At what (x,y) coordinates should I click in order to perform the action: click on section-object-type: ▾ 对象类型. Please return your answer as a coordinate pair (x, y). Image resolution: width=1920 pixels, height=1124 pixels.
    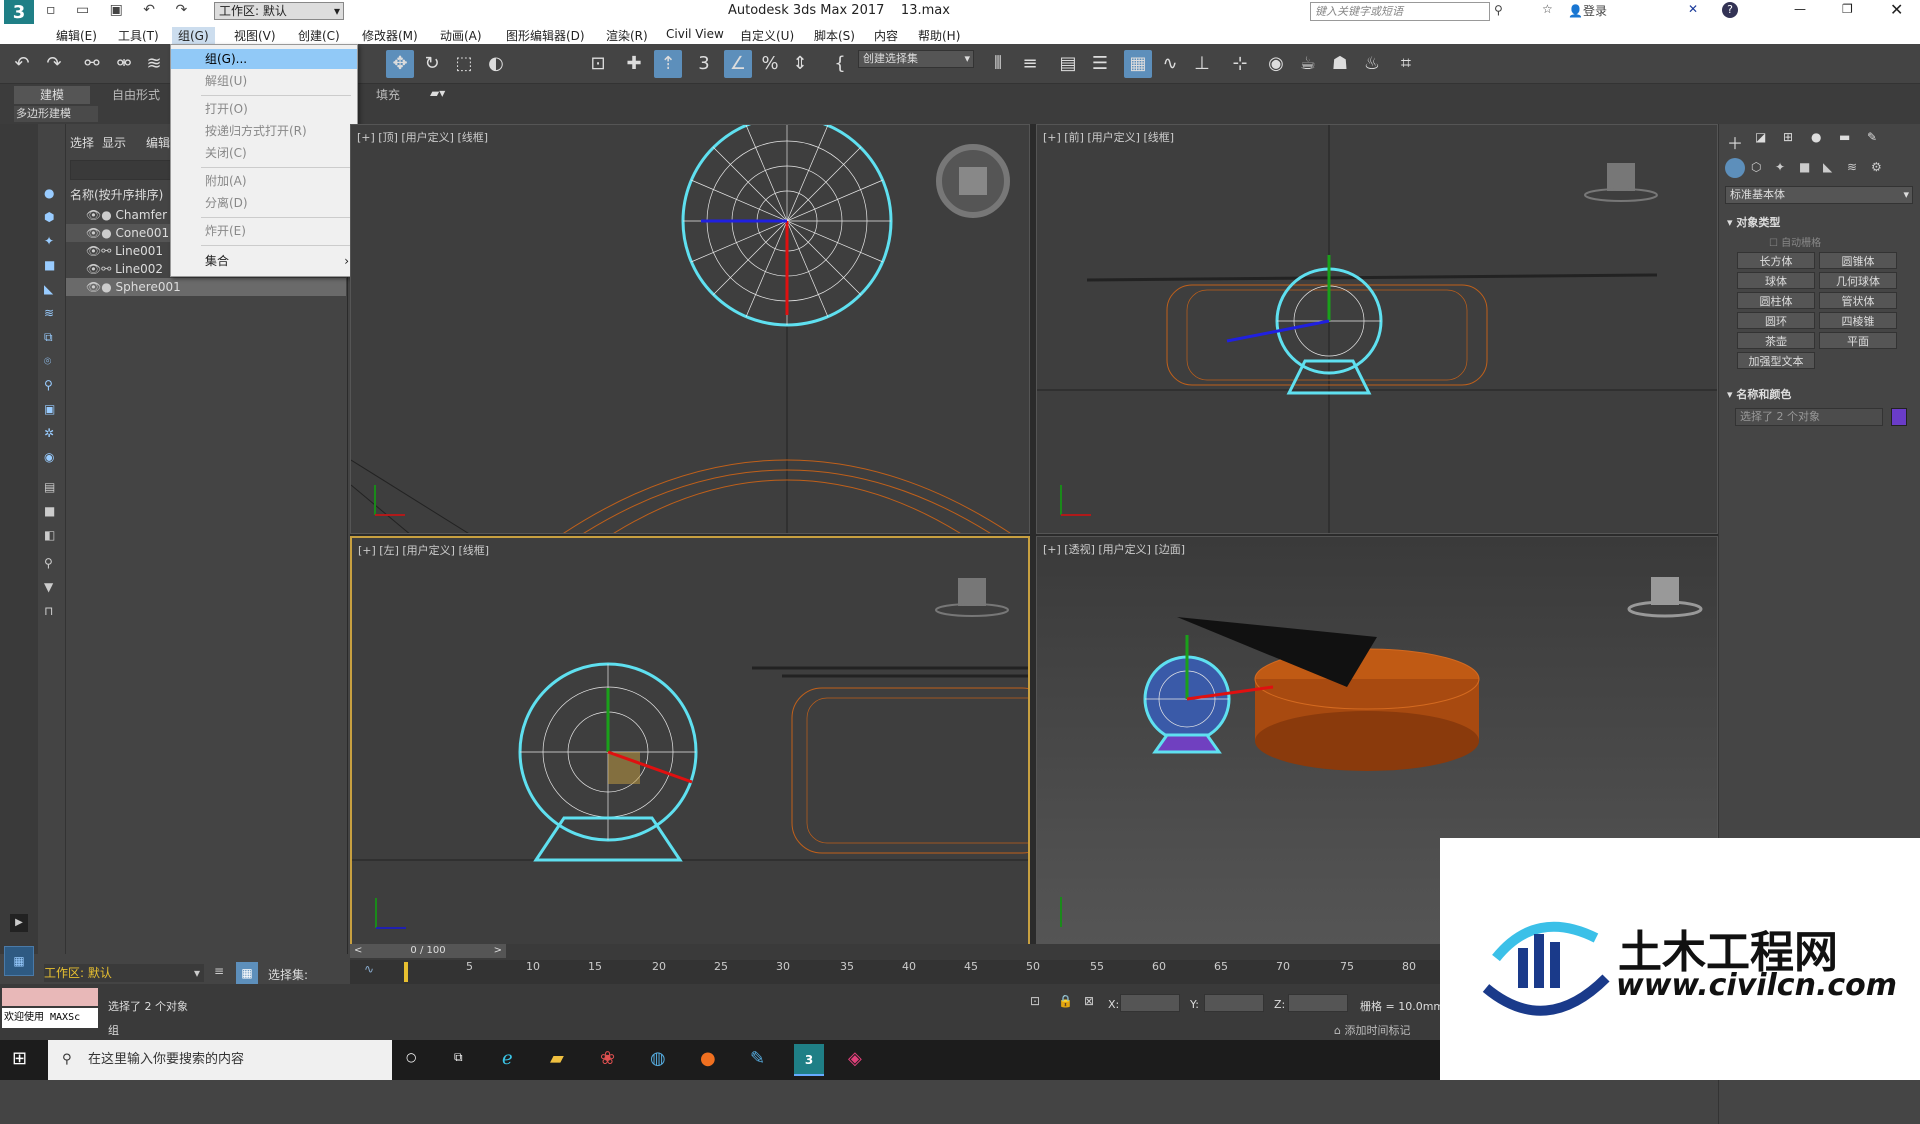
    Looking at the image, I should click on (1753, 222).